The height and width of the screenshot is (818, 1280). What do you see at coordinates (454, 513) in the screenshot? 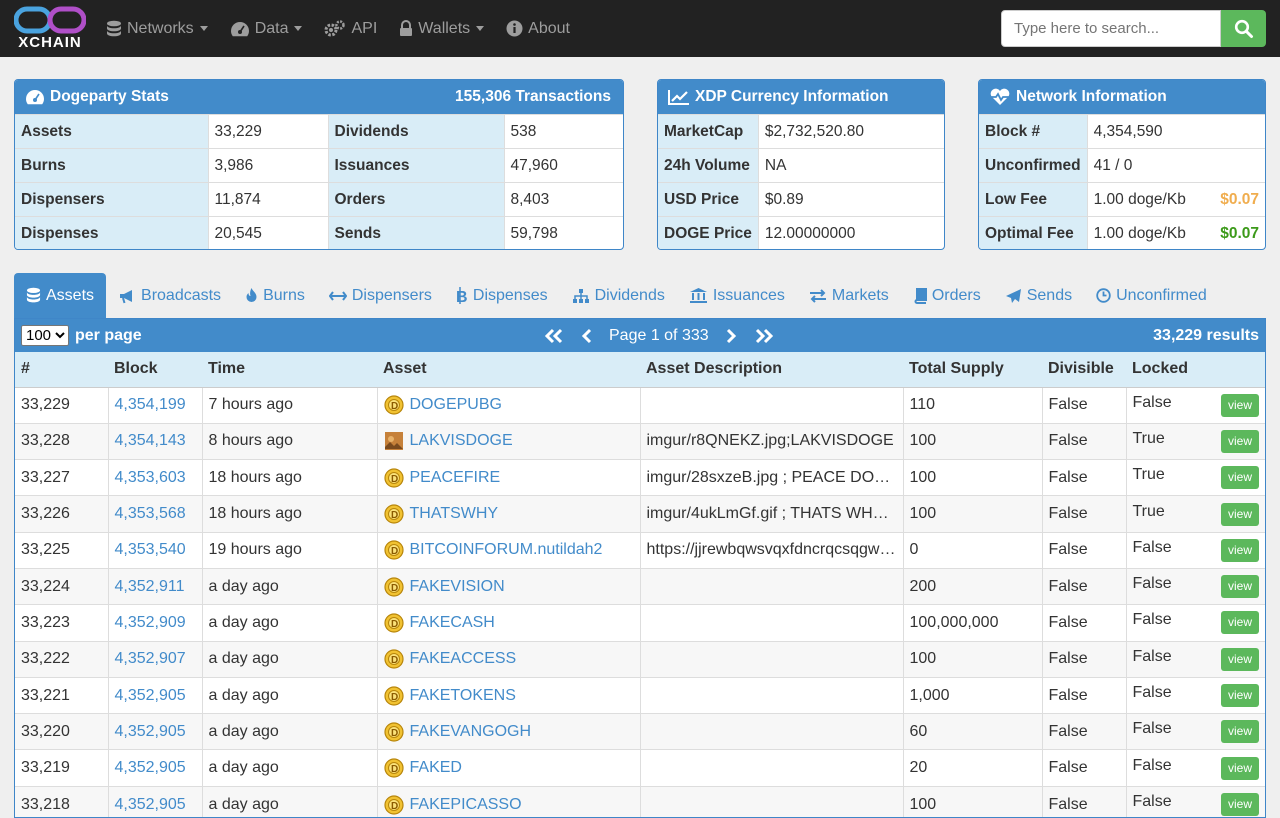
I see `asset-link: THATSWHY` at bounding box center [454, 513].